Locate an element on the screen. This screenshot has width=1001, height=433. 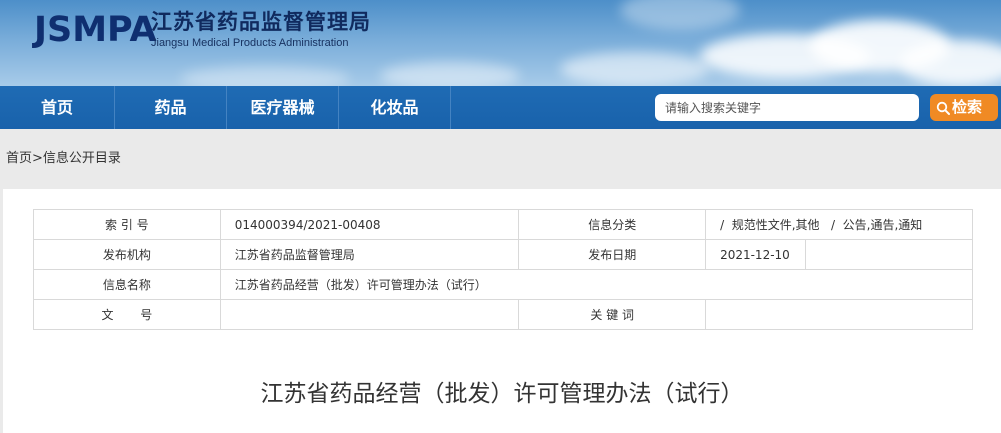
search-button-label: 检索 is located at coordinates (967, 107).